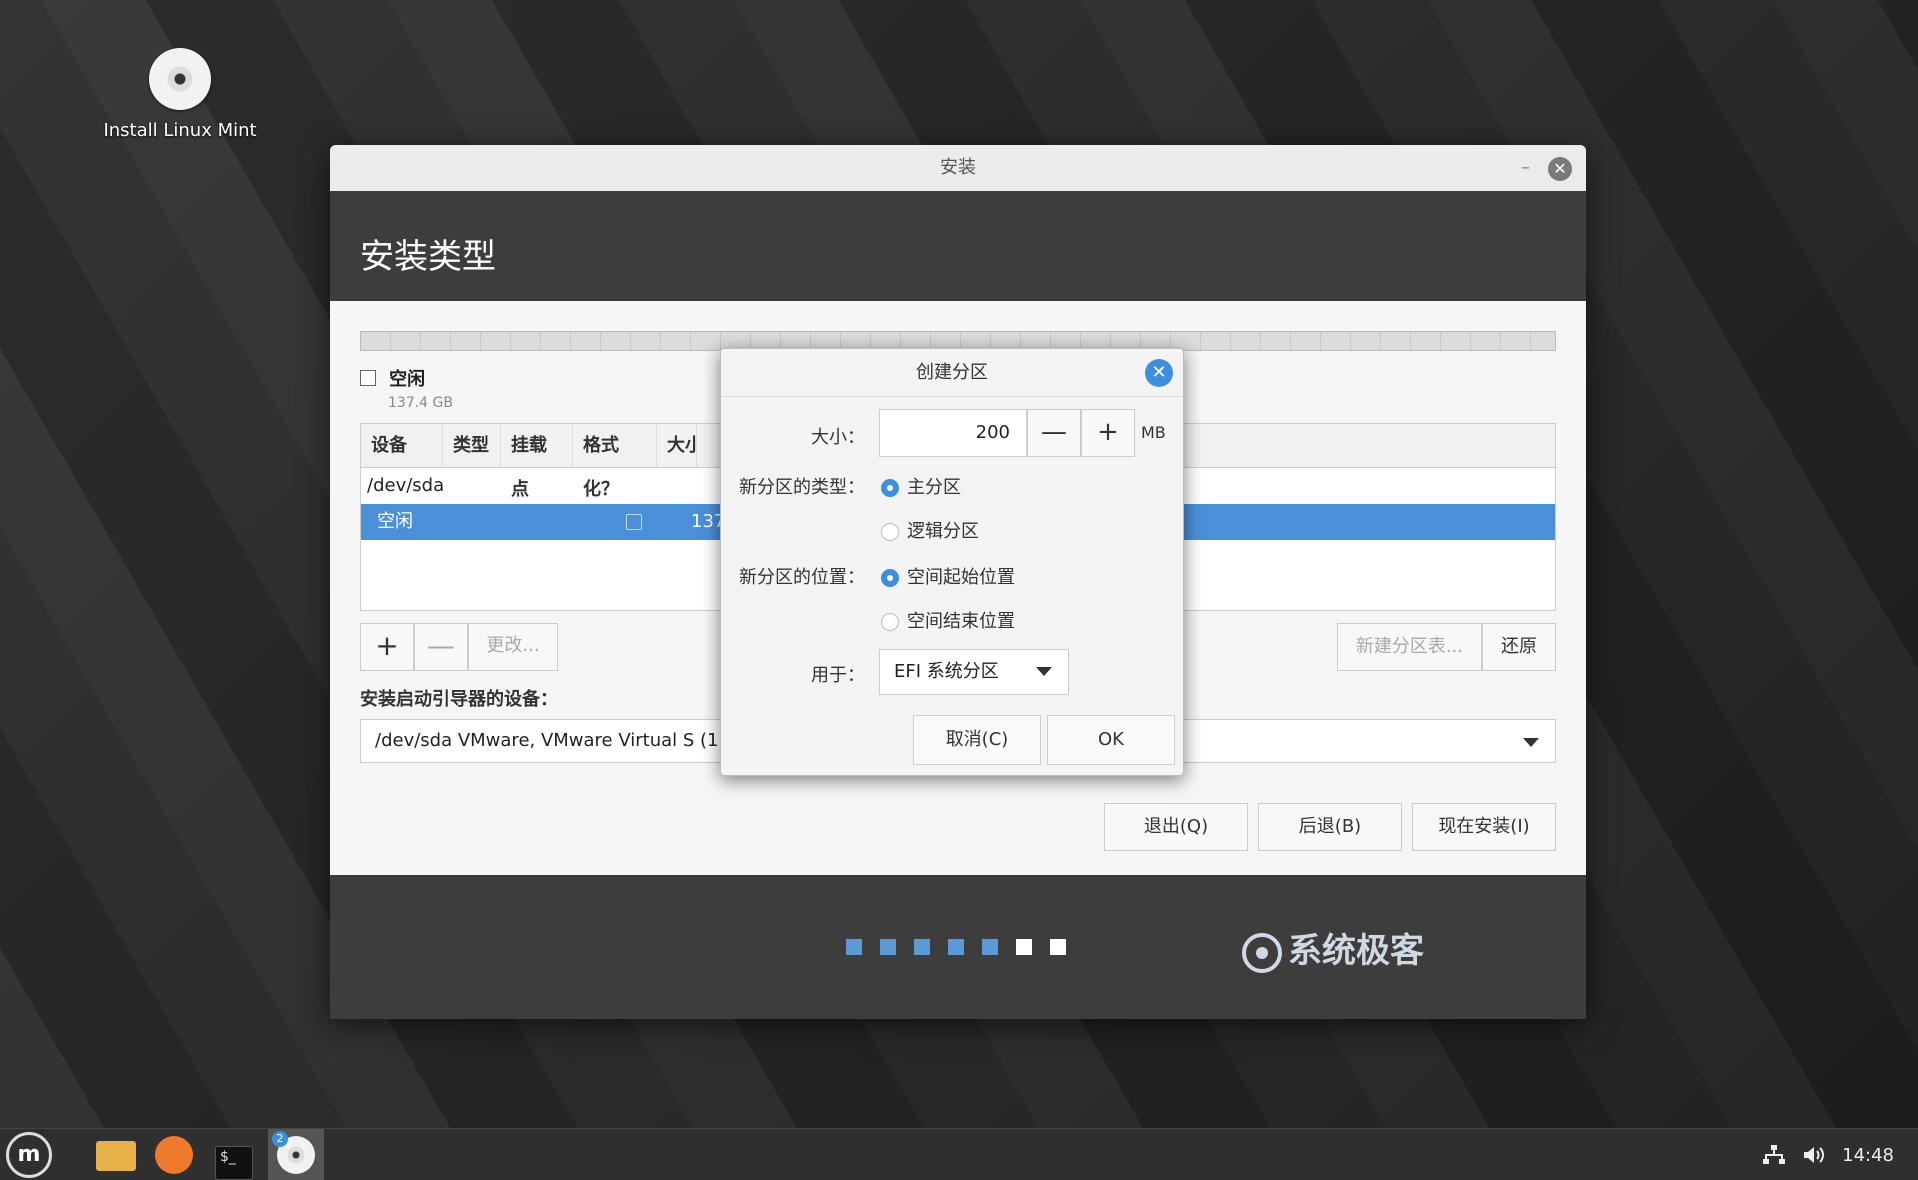  I want to click on row-free-name: 空闲, so click(395, 521).